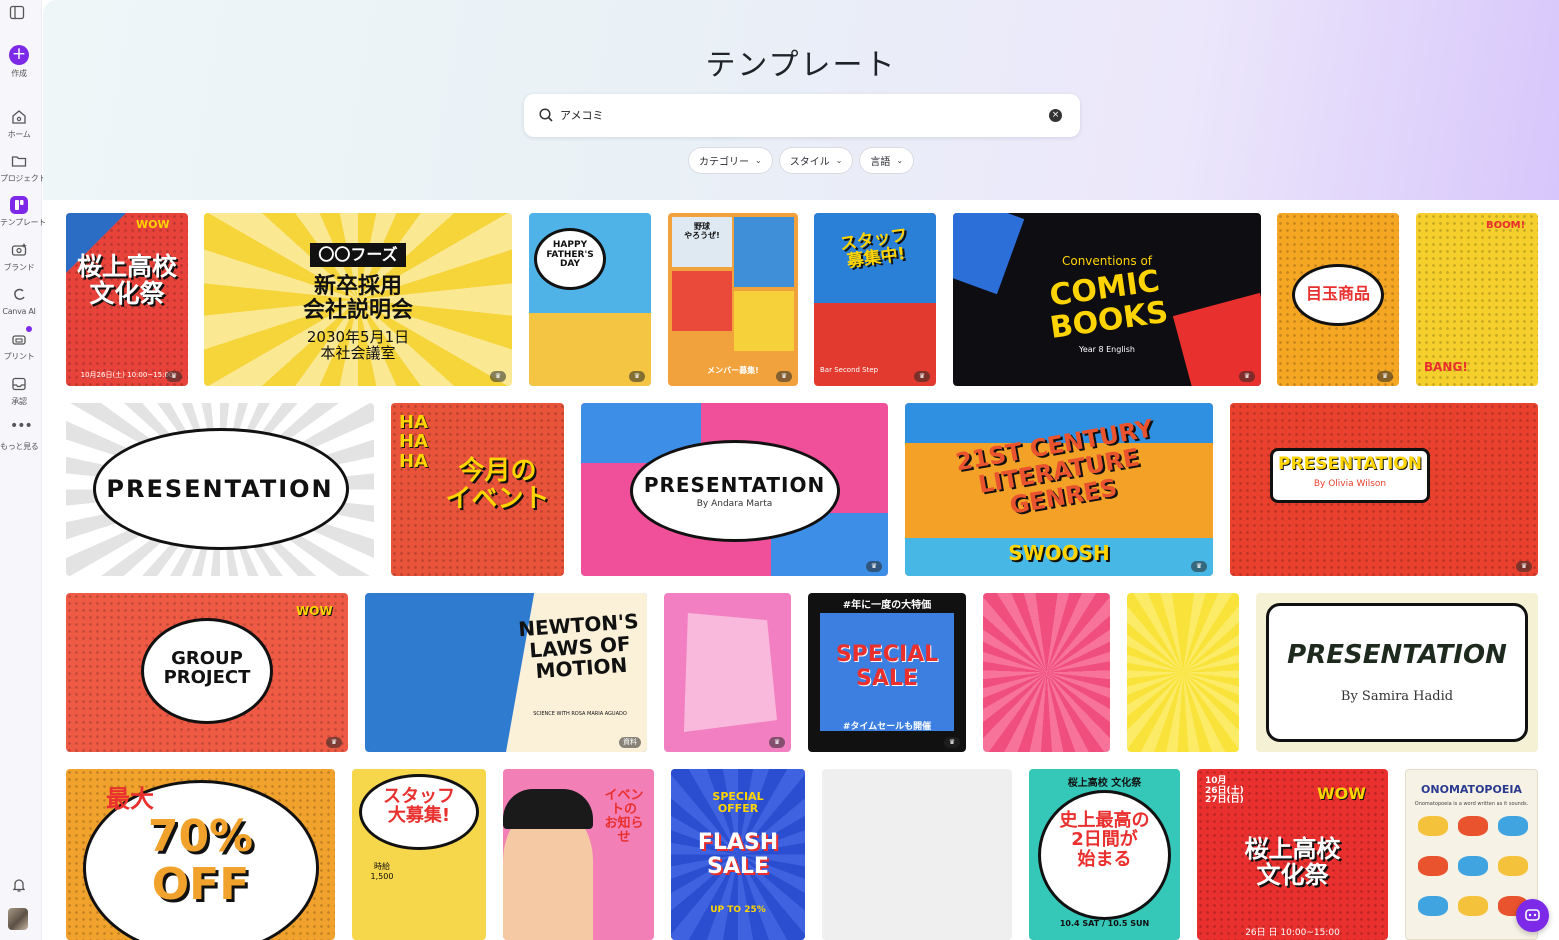 The height and width of the screenshot is (940, 1559). I want to click on sidebar-item-canva-ai: Canva AI, so click(19, 301).